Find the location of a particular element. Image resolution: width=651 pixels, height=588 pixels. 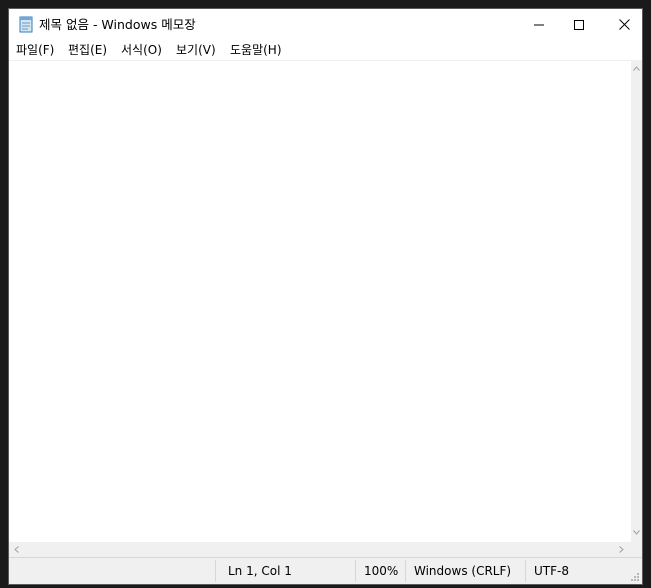

title-bar: 제목 없음 - Windows 메모장 is located at coordinates (325, 24).